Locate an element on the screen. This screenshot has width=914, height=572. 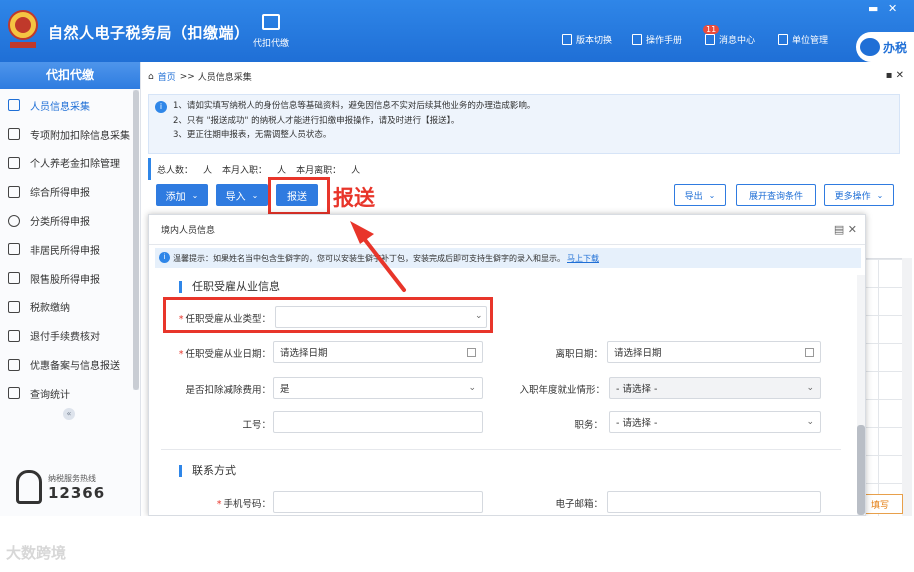
breadcrumb-home: 首页 is located at coordinates (167, 76).